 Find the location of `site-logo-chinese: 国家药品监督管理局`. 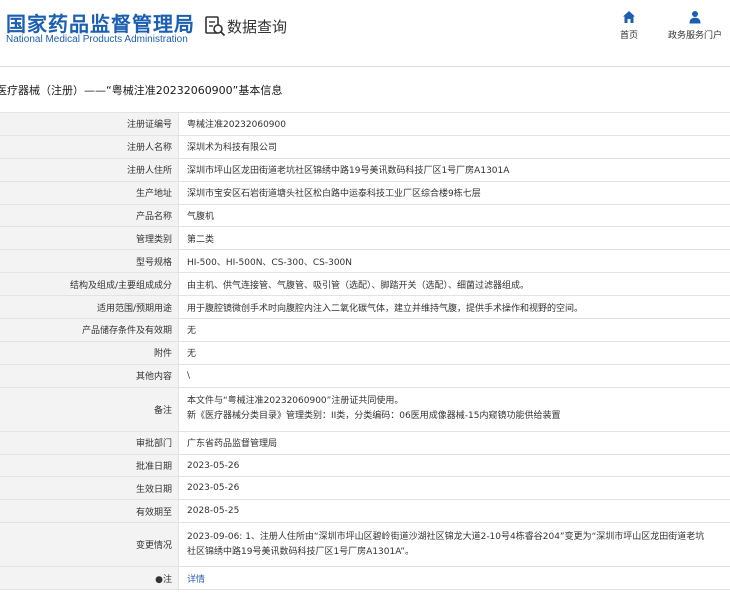

site-logo-chinese: 国家药品监督管理局 is located at coordinates (100, 22).